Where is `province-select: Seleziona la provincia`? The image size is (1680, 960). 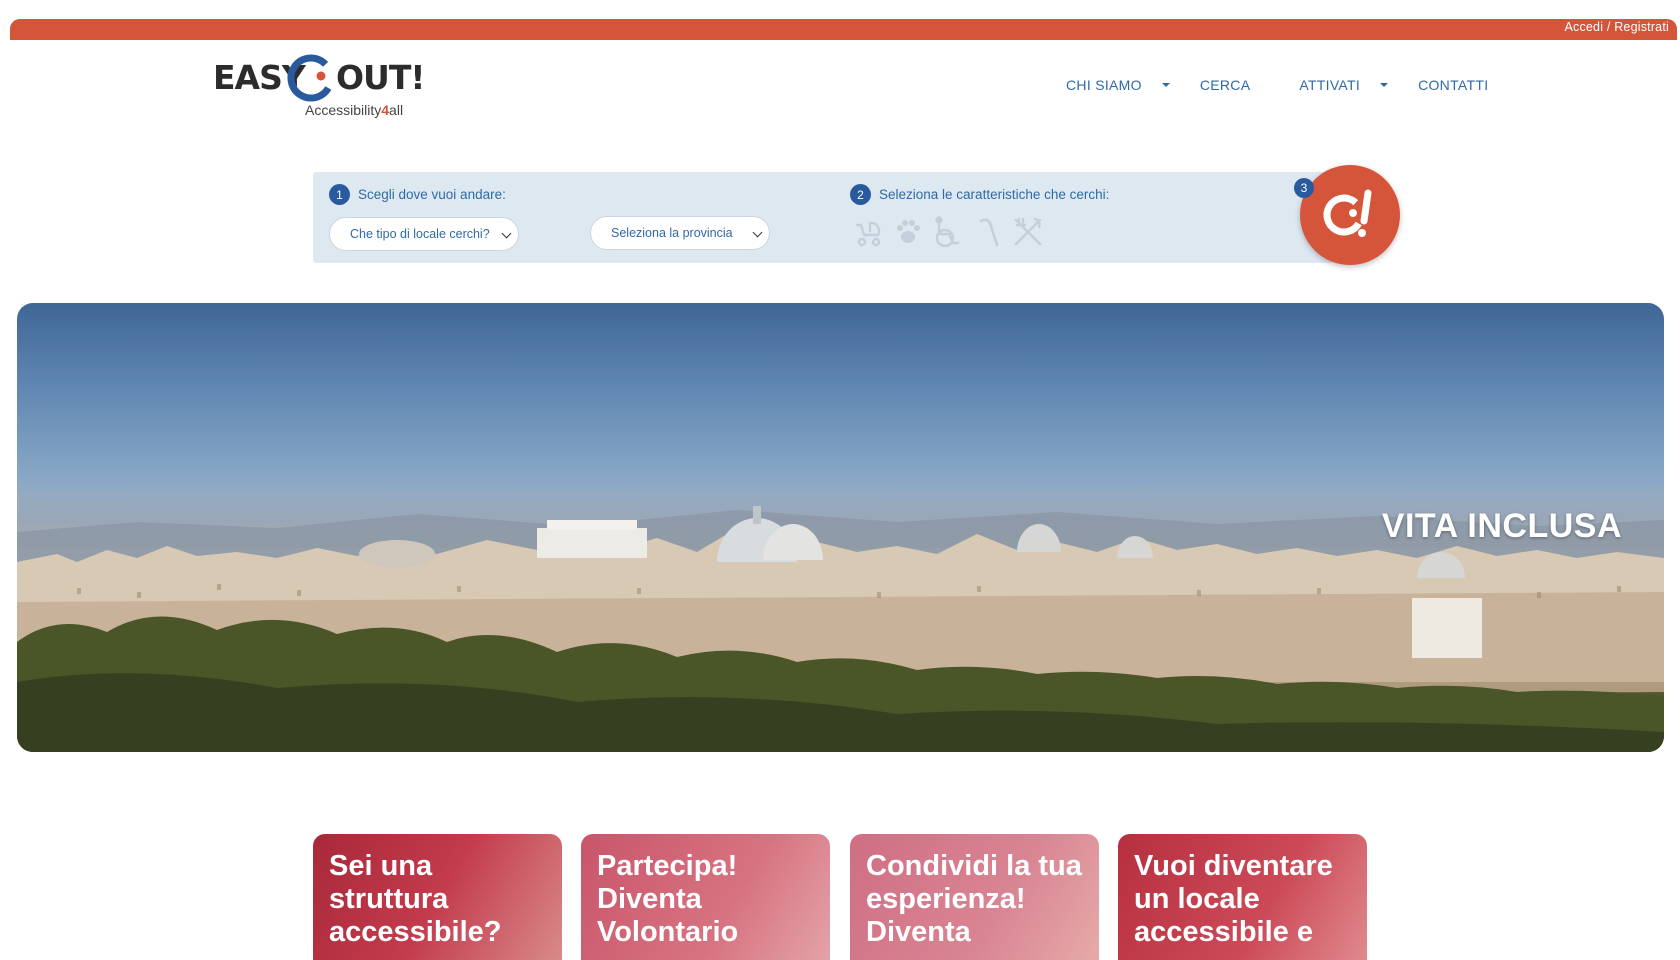
province-select: Seleziona la provincia is located at coordinates (680, 233).